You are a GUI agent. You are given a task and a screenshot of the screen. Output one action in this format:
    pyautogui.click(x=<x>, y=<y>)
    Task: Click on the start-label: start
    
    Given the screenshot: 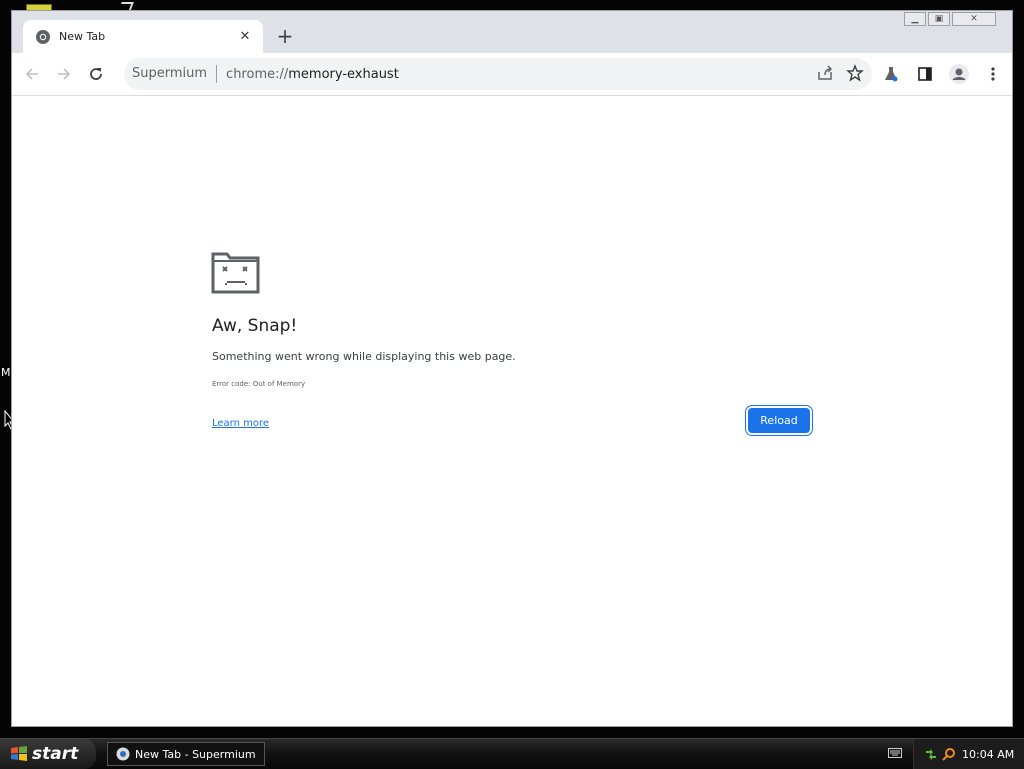 What is the action you would take?
    pyautogui.click(x=55, y=754)
    